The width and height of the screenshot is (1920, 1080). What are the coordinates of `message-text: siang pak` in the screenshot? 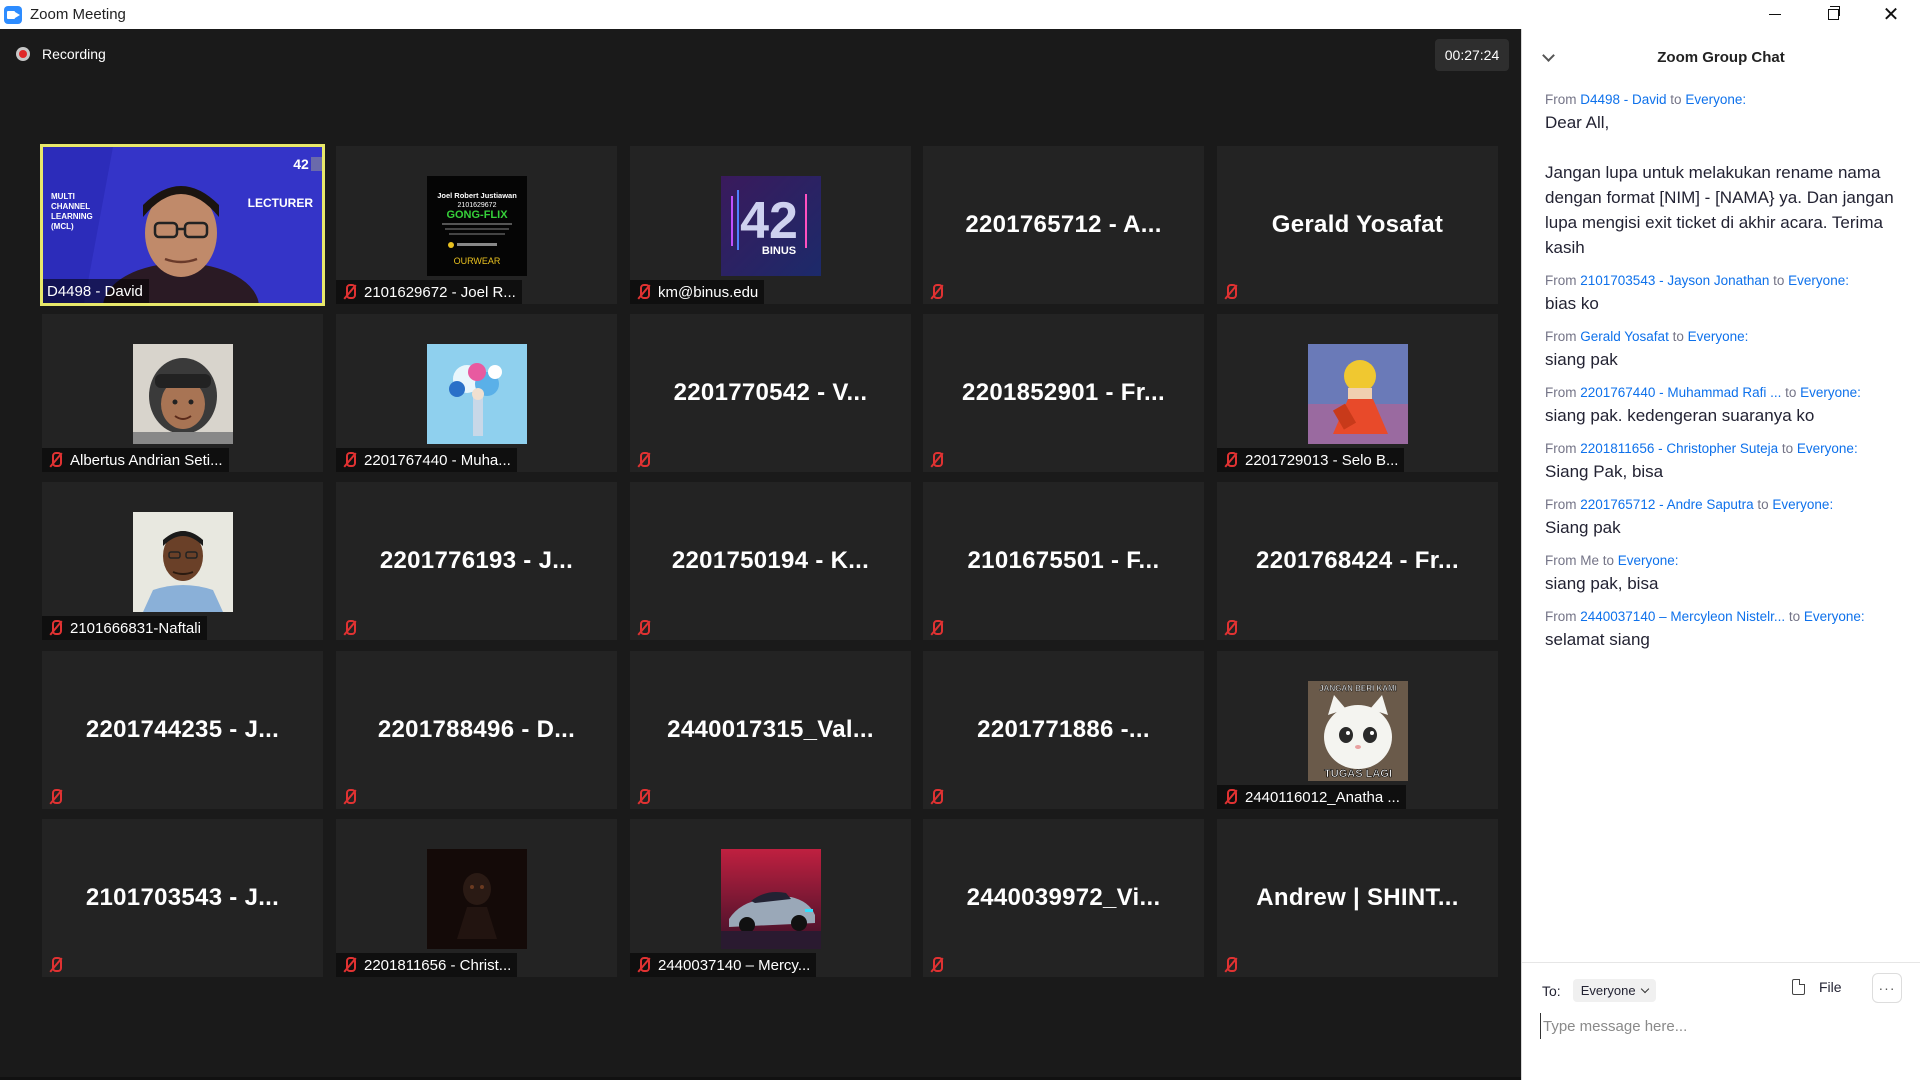 It's located at (1581, 359).